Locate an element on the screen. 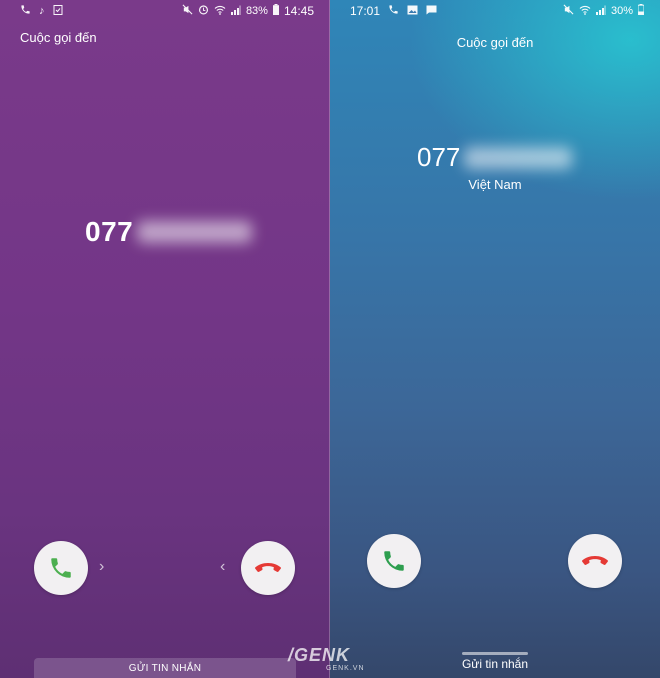  message-icon is located at coordinates (431, 11).